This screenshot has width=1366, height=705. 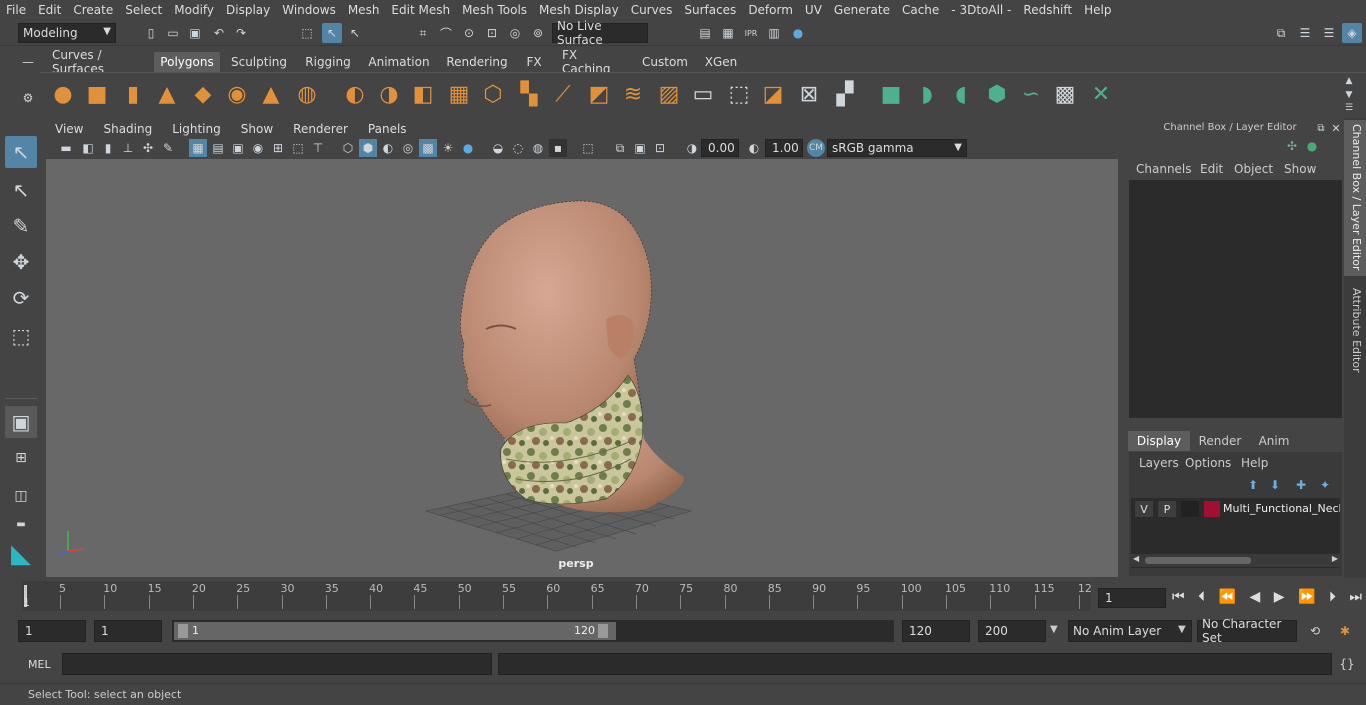 I want to click on hud-icon: ⊡, so click(x=660, y=148).